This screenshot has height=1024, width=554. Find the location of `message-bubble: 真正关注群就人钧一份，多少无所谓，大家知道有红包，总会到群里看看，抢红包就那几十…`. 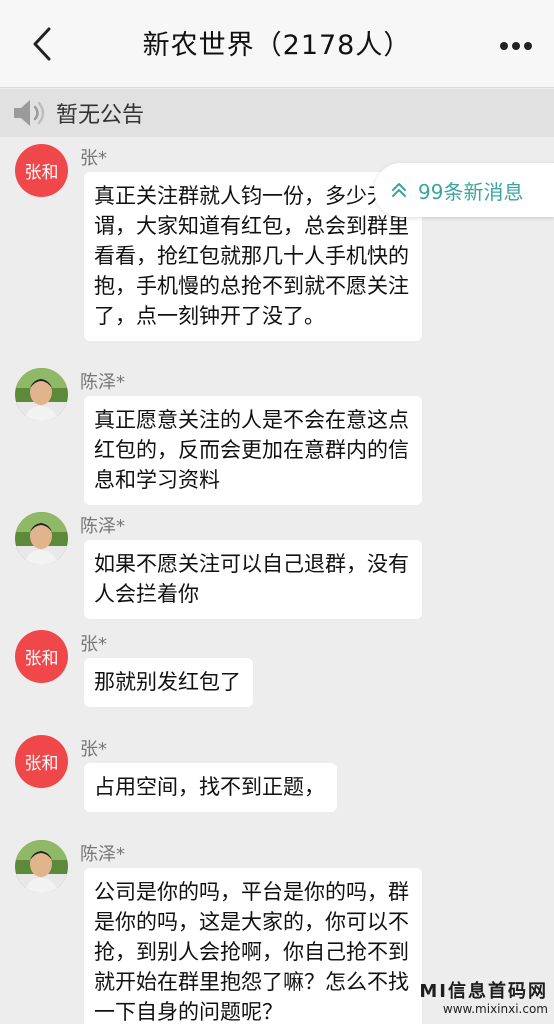

message-bubble: 真正关注群就人钧一份，多少无所谓，大家知道有红包，总会到群里看看，抢红包就那几十… is located at coordinates (253, 256).